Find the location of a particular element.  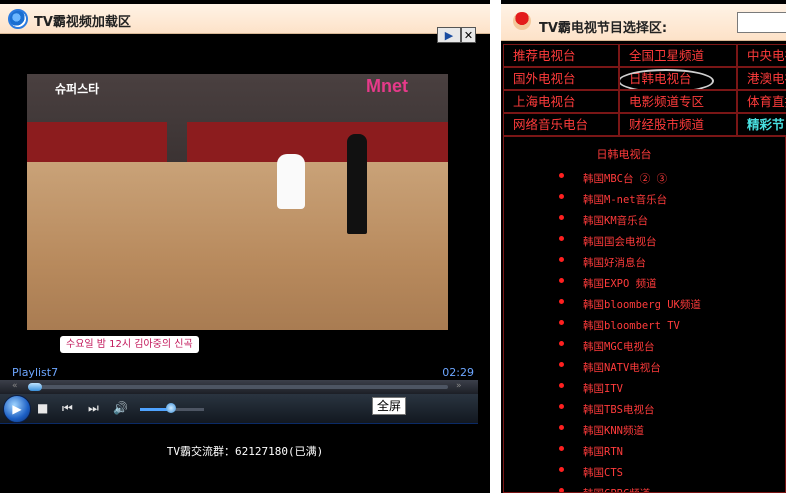

channel-item: 韩国KM音乐台 is located at coordinates (644, 223).